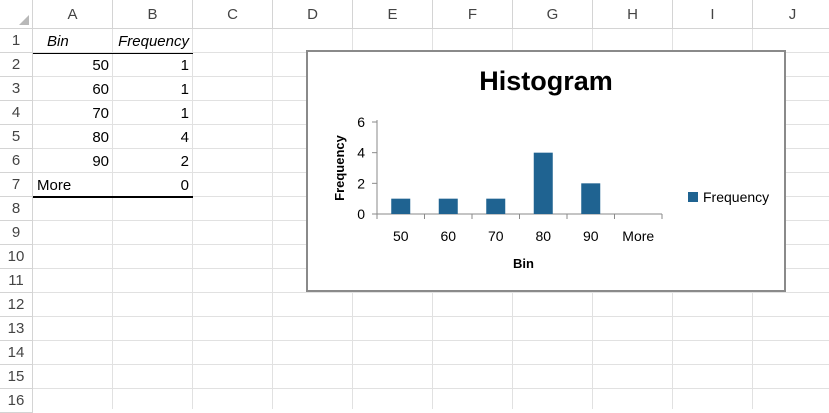  What do you see at coordinates (16, 233) in the screenshot?
I see `row-header-9: 9` at bounding box center [16, 233].